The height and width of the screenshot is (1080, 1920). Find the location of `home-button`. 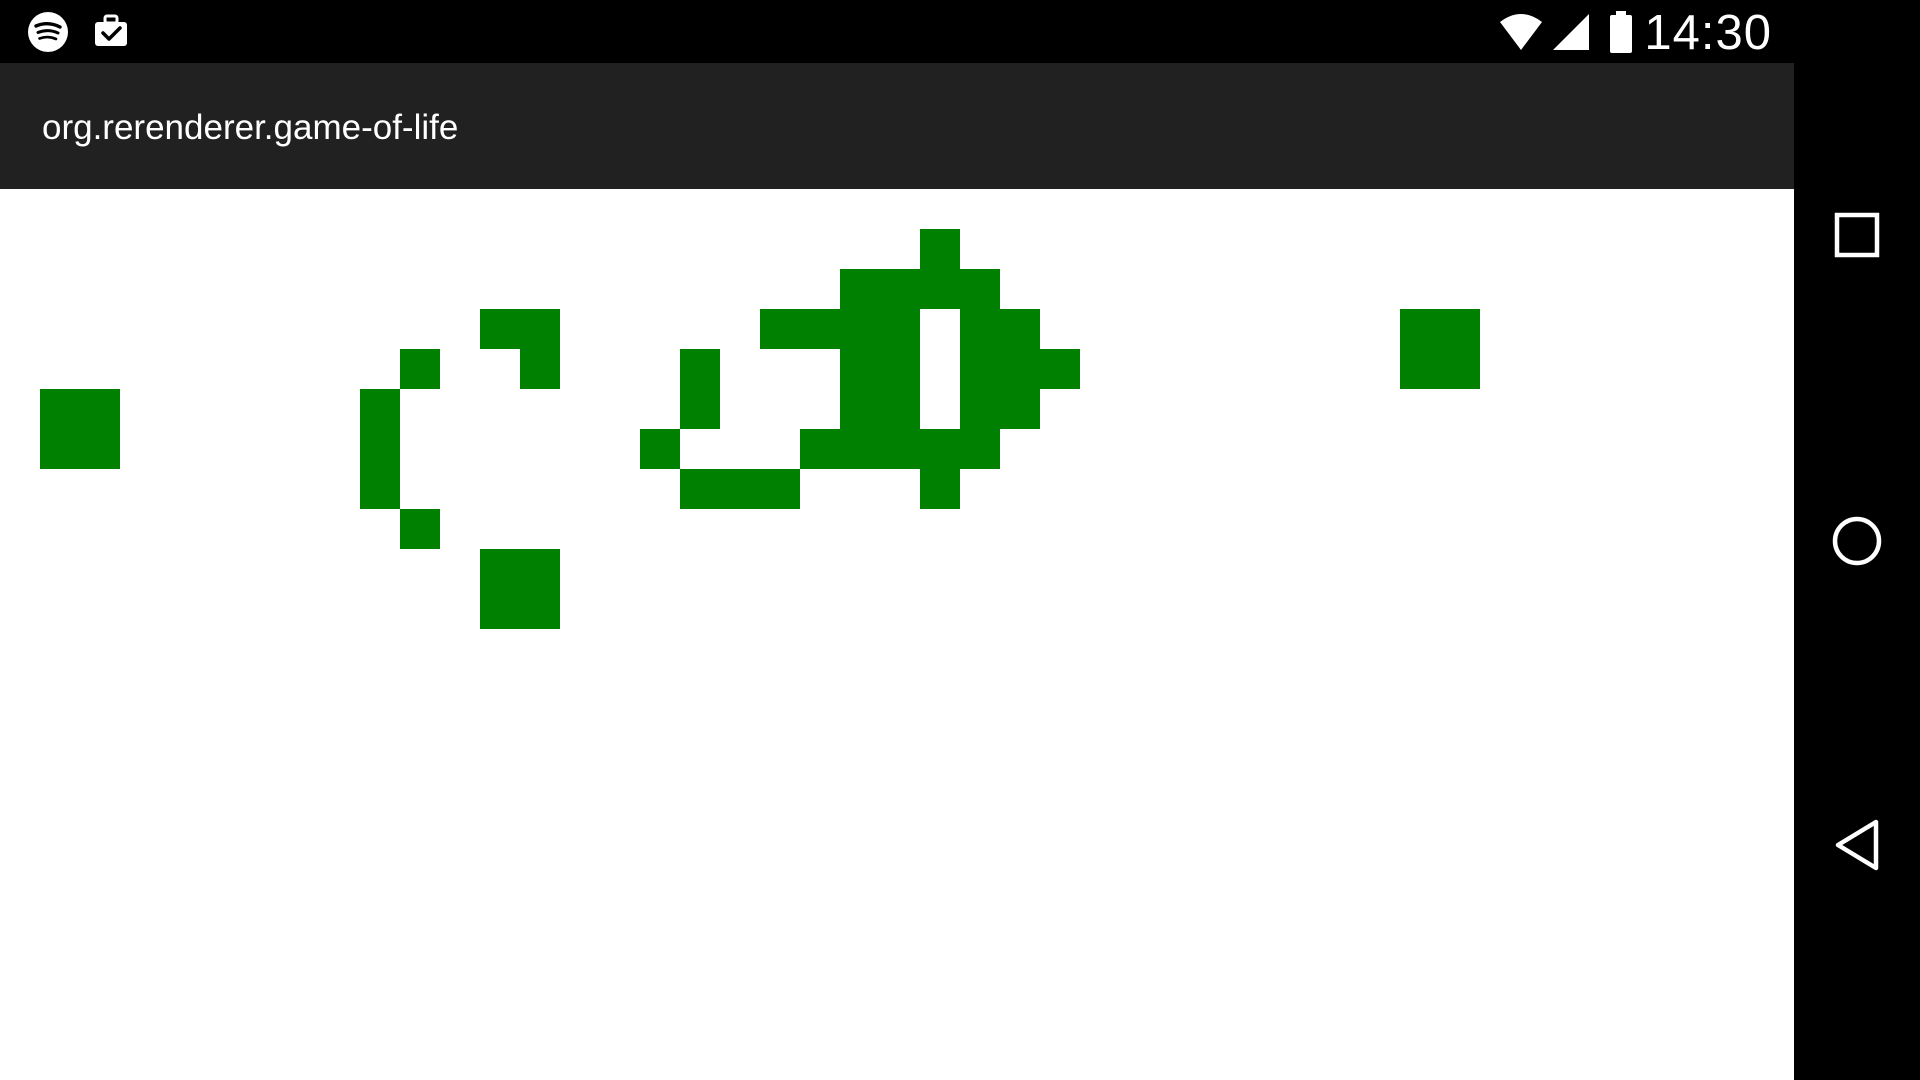

home-button is located at coordinates (1857, 541).